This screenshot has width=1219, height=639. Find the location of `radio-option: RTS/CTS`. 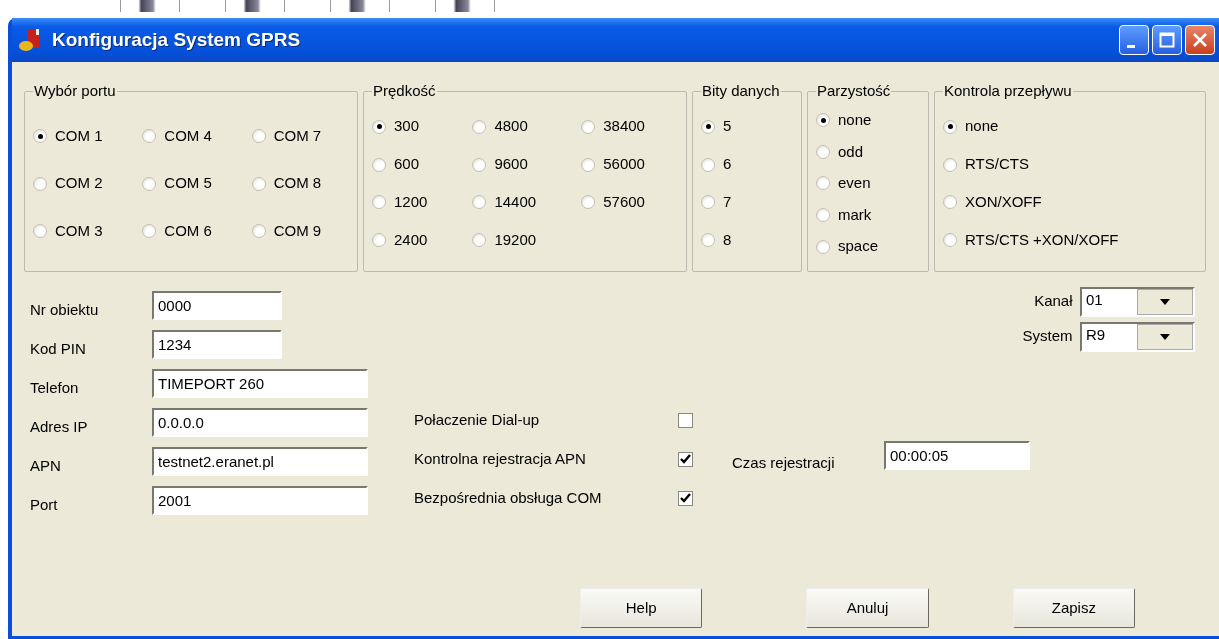

radio-option: RTS/CTS is located at coordinates (1071, 164).